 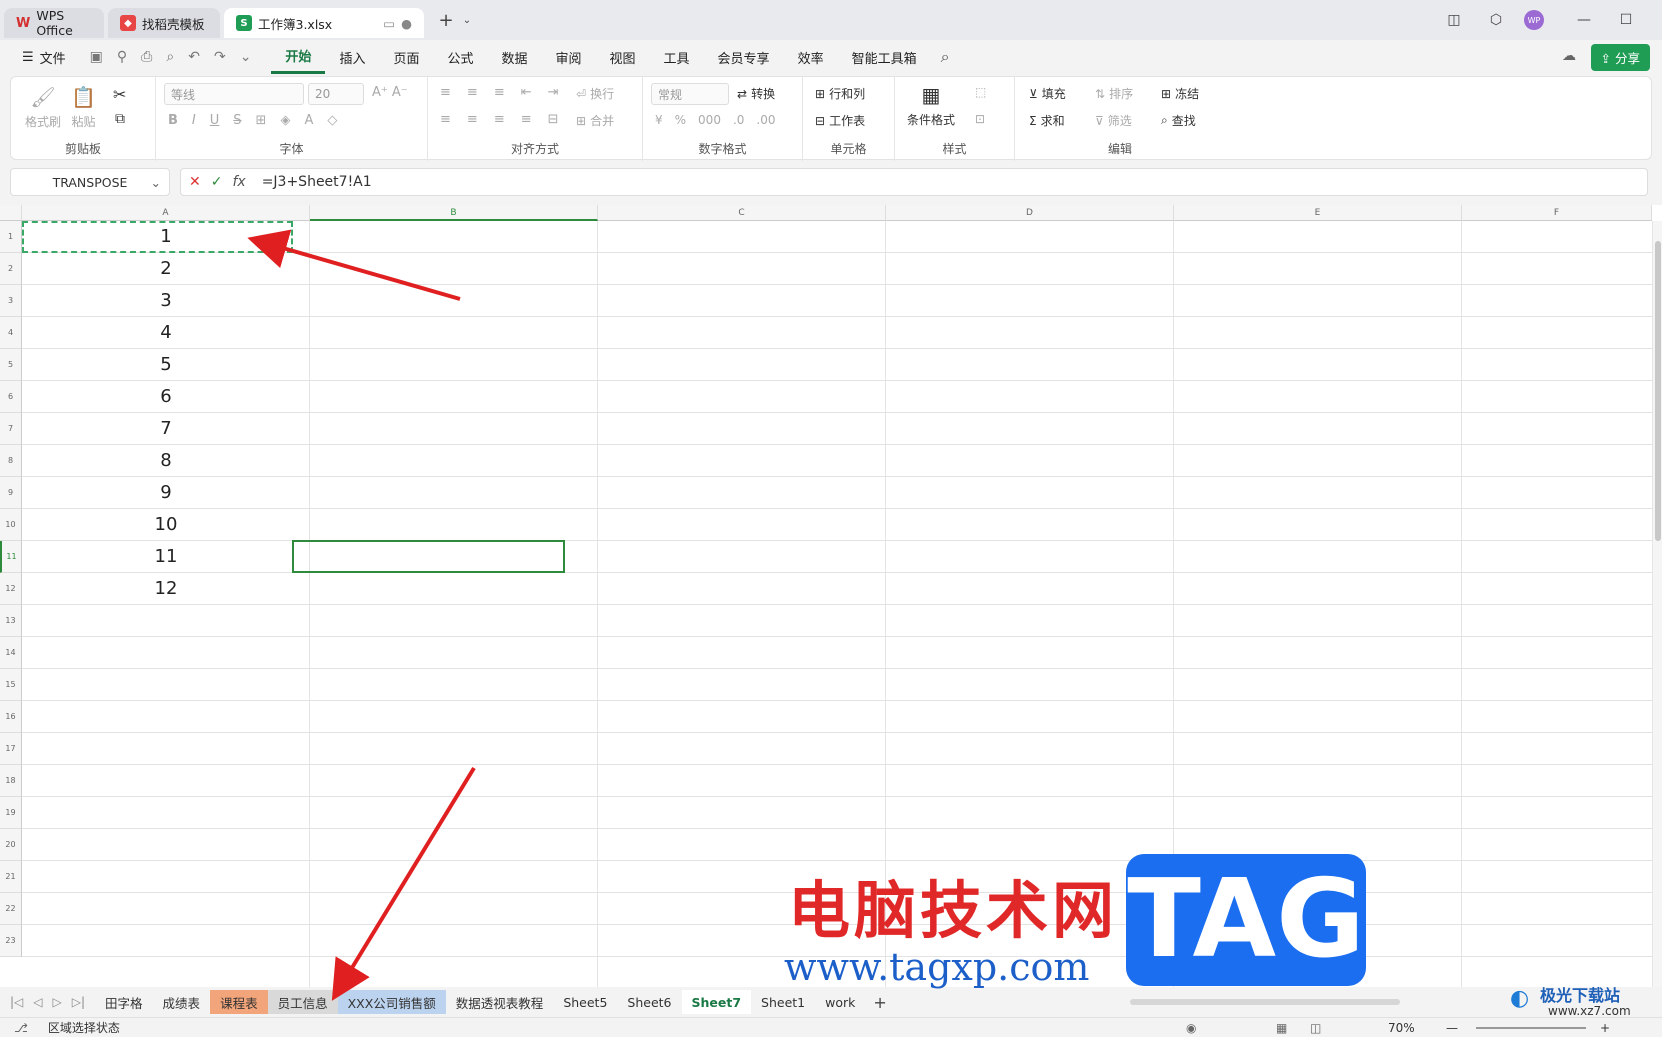 What do you see at coordinates (980, 92) in the screenshot?
I see `cell-style-icon: ⬚` at bounding box center [980, 92].